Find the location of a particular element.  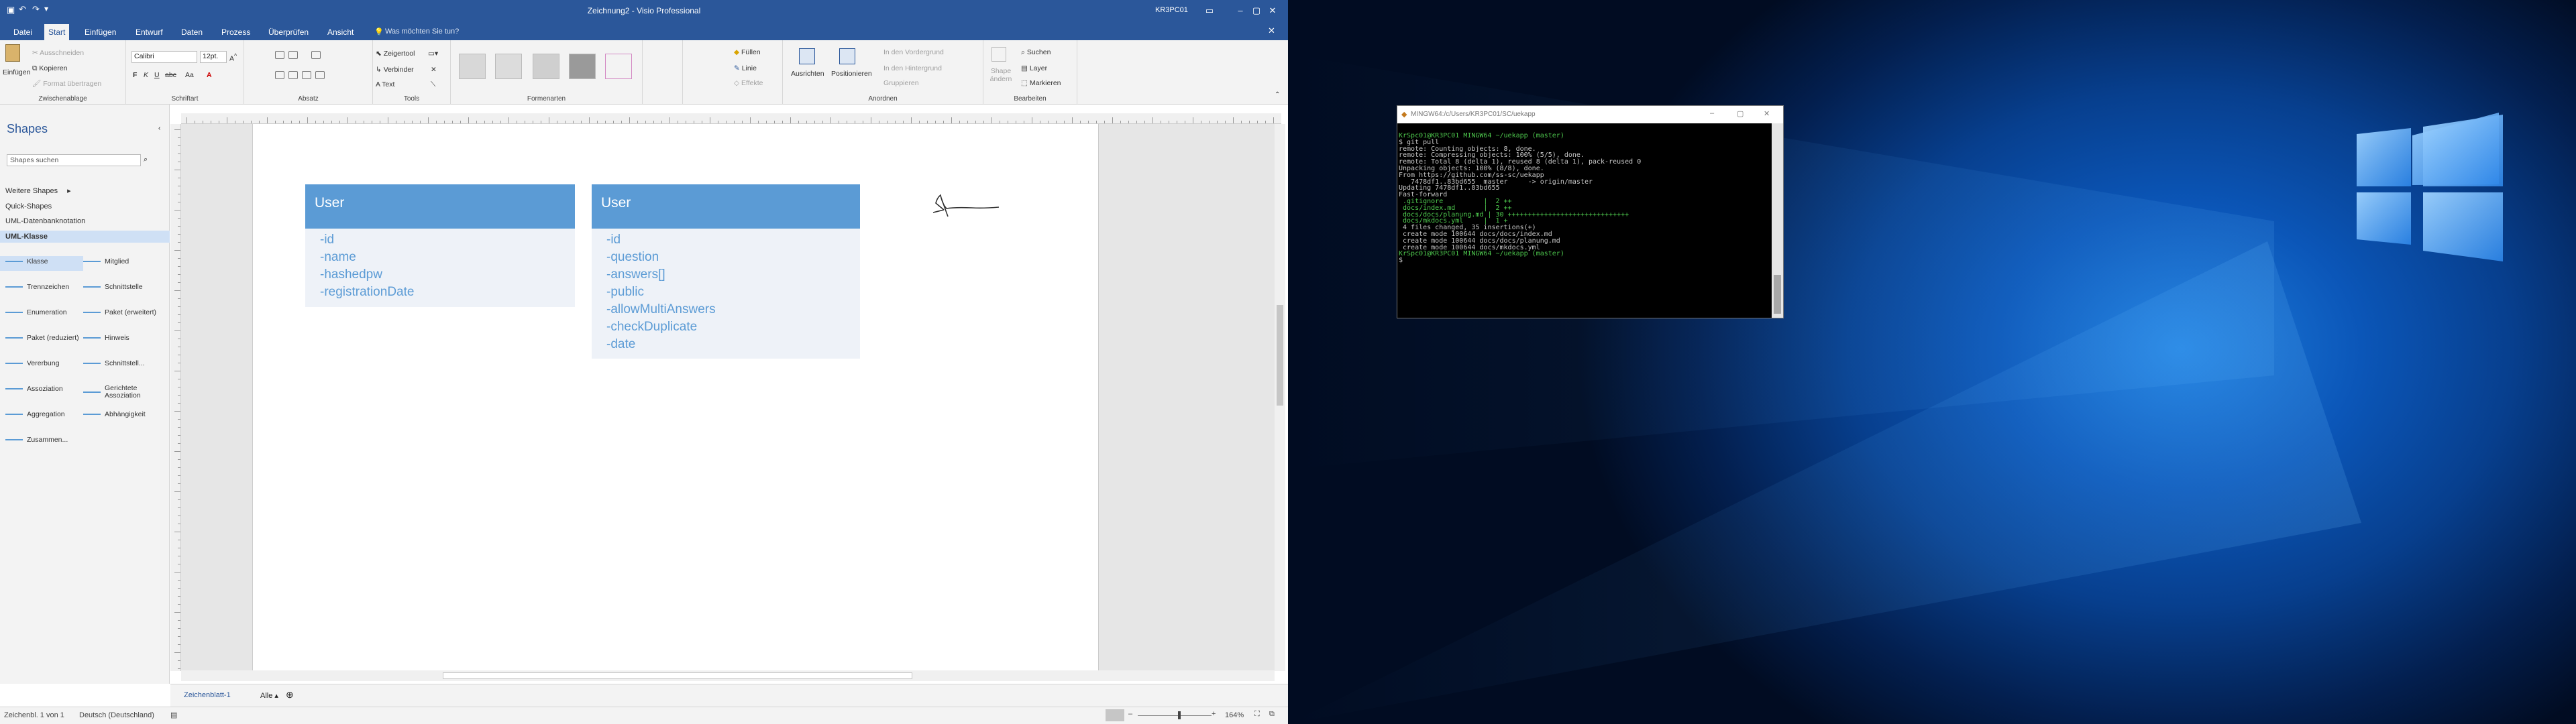

uml-class-user-1: User -id -name -hashedpw -registrationDate is located at coordinates (440, 245).